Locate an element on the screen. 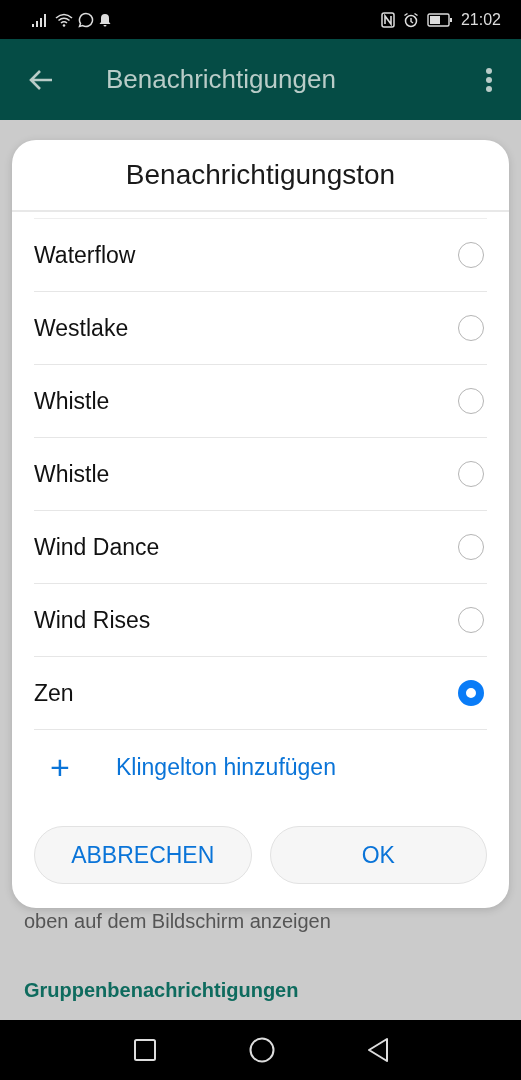 The height and width of the screenshot is (1080, 521). ringtone-option: Westlake is located at coordinates (260, 328).